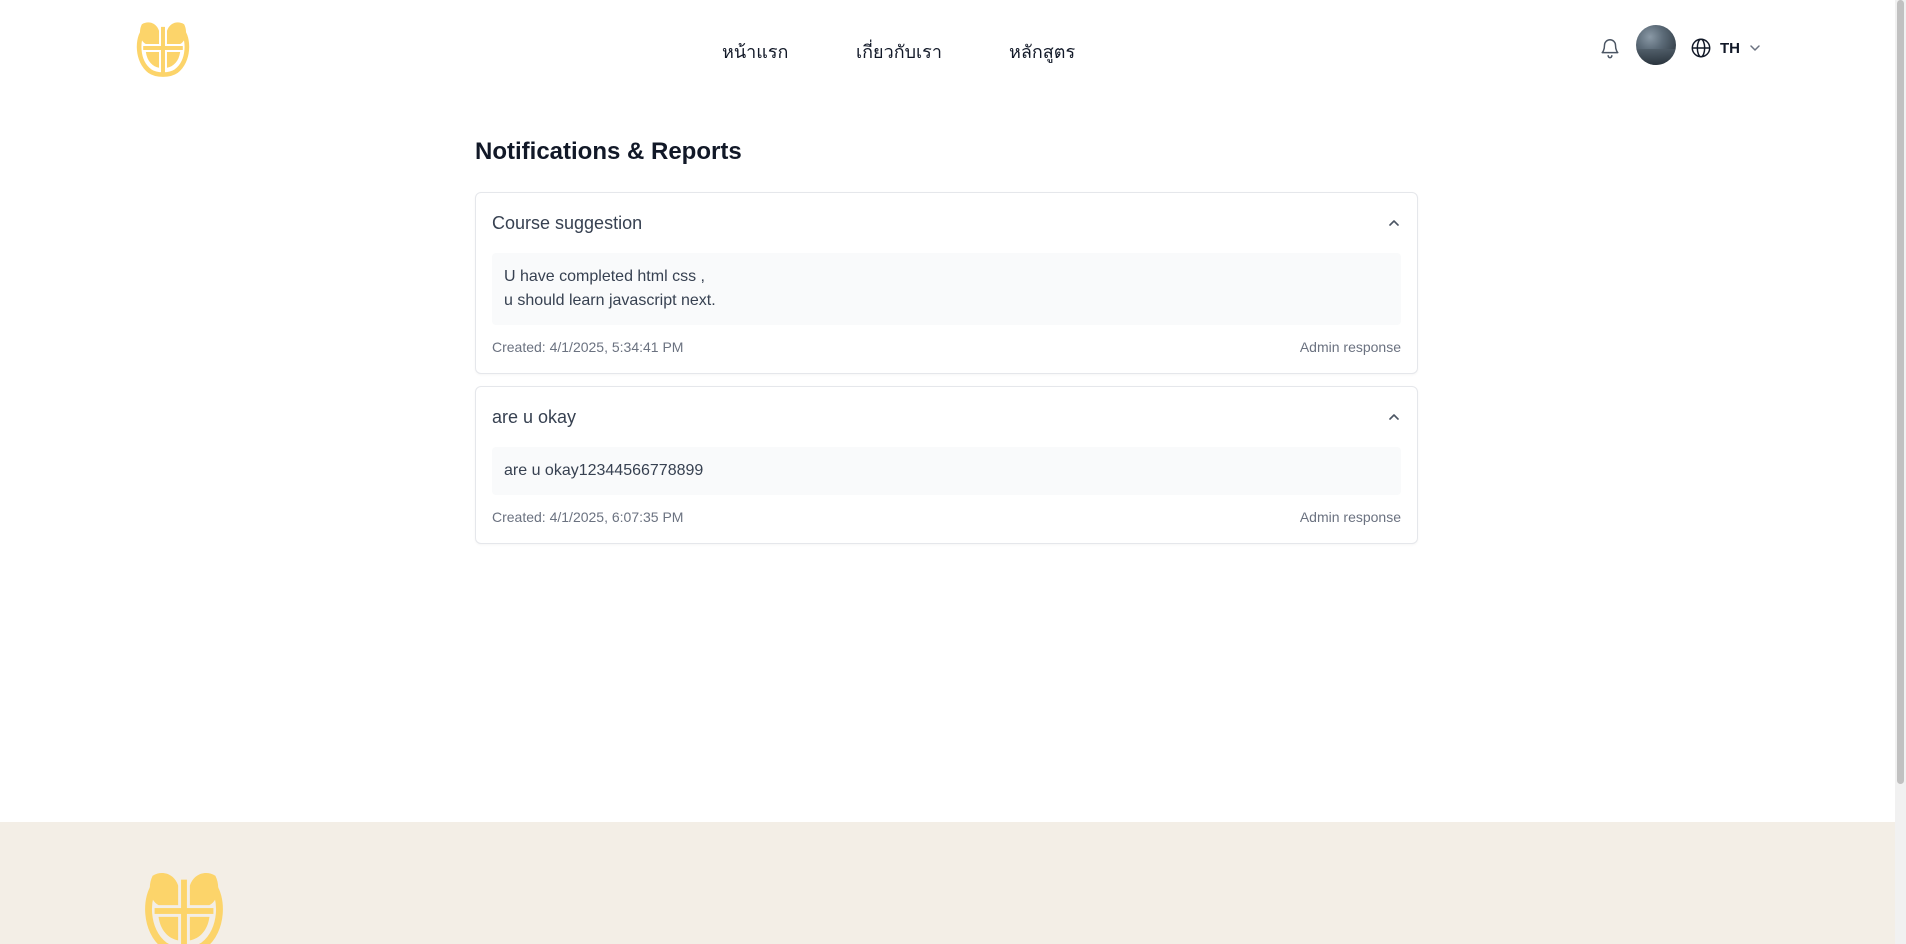  What do you see at coordinates (946, 221) in the screenshot?
I see `notification-card-header: Course suggestion` at bounding box center [946, 221].